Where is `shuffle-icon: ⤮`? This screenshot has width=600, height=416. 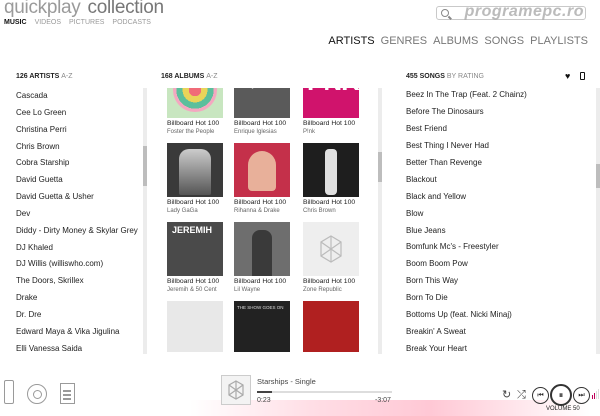
shuffle-icon: ⤮ is located at coordinates (521, 395).